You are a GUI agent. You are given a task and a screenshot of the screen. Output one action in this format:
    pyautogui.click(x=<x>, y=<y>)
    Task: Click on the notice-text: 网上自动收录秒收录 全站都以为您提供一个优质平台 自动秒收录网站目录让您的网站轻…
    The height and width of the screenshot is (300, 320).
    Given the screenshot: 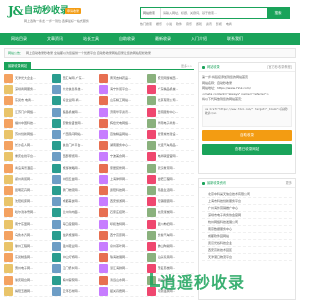 What is the action you would take?
    pyautogui.click(x=88, y=53)
    